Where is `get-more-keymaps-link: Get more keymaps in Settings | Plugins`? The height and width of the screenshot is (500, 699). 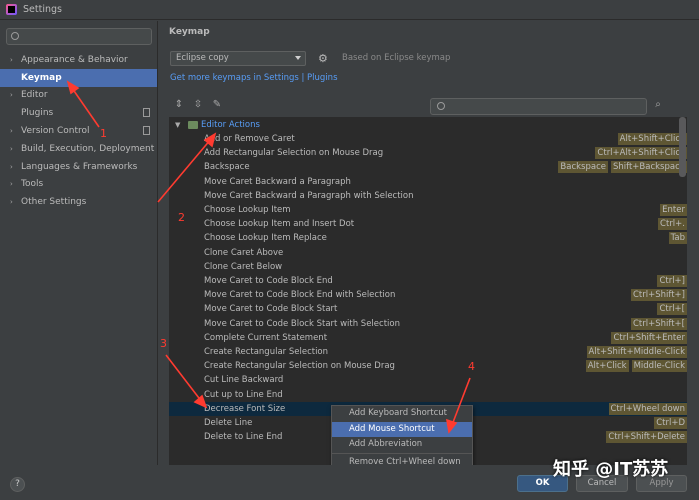
get-more-keymaps-link: Get more keymaps in Settings | Plugins is located at coordinates (254, 78).